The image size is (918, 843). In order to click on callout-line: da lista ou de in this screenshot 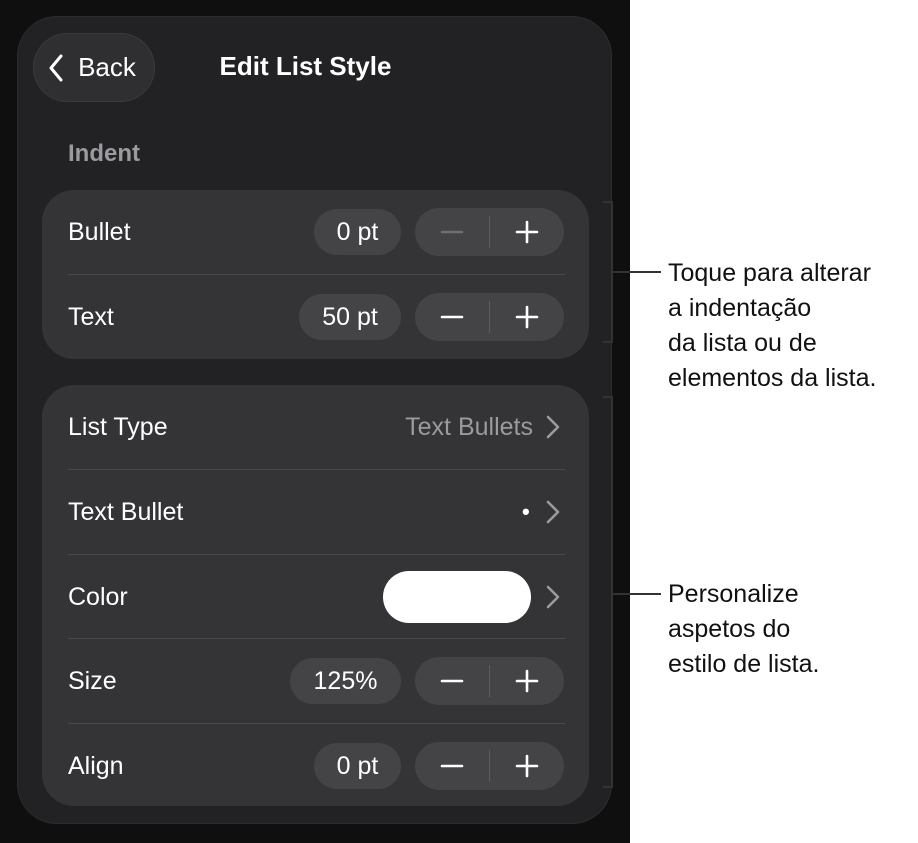, I will do `click(742, 343)`.